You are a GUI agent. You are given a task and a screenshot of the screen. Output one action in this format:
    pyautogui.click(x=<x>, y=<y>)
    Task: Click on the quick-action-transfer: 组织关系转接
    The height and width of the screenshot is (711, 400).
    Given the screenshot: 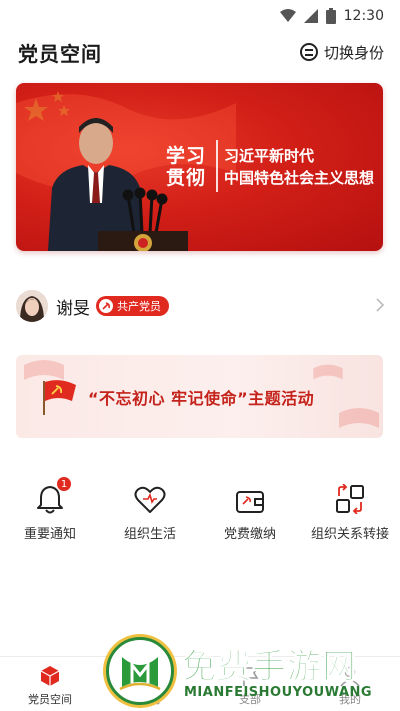 What is the action you would take?
    pyautogui.click(x=350, y=513)
    